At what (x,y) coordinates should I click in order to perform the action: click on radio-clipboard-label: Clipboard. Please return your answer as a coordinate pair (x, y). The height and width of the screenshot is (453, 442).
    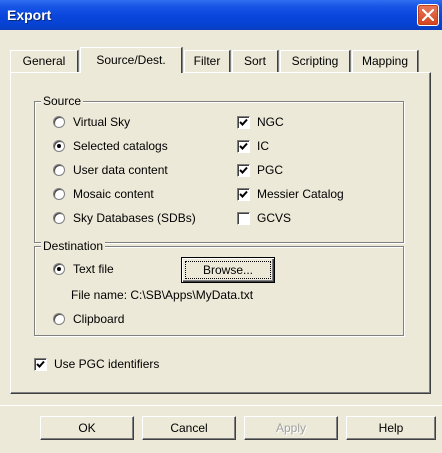
    Looking at the image, I should click on (99, 319).